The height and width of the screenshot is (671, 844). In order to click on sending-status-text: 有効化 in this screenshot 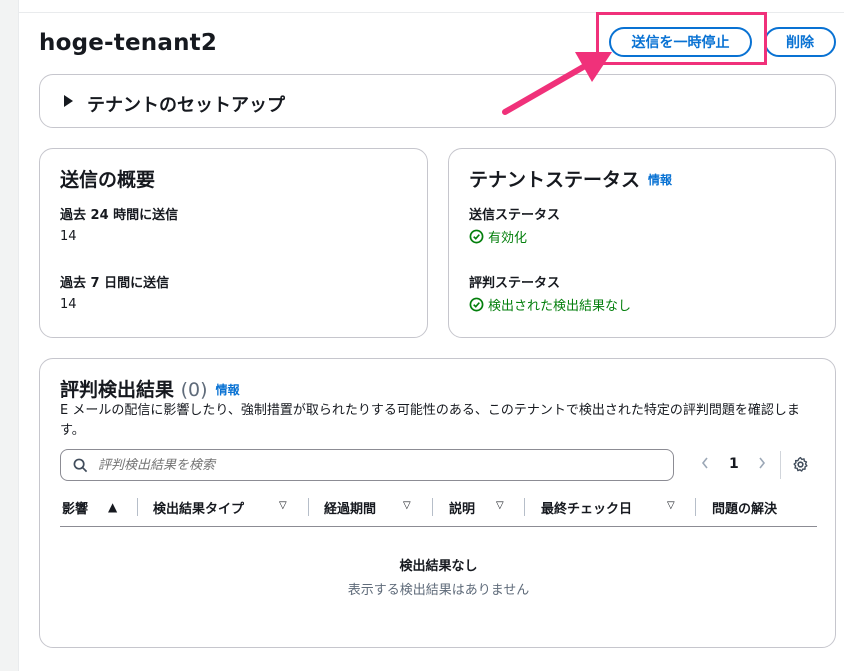, I will do `click(508, 238)`.